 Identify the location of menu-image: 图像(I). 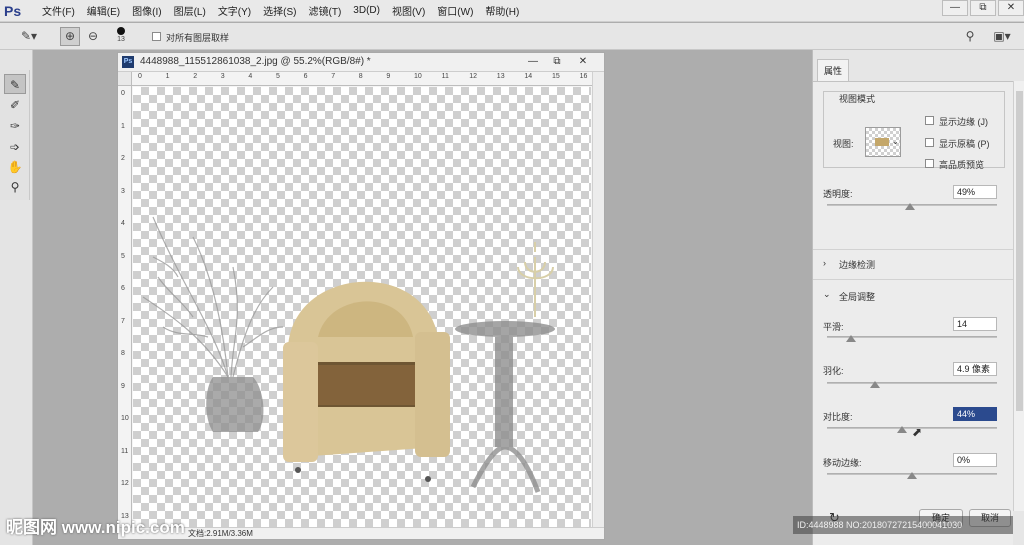
(146, 10).